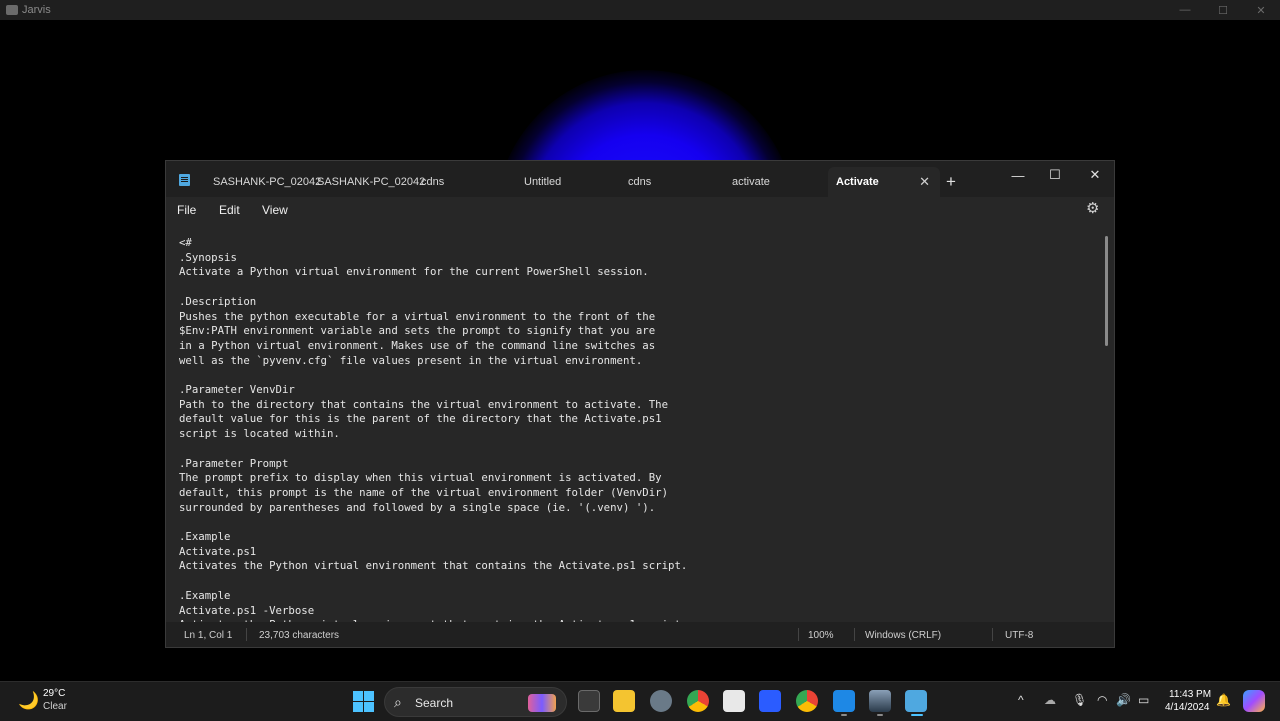 The image size is (1280, 721). Describe the element at coordinates (1018, 175) in the screenshot. I see `minimize-button: —` at that location.